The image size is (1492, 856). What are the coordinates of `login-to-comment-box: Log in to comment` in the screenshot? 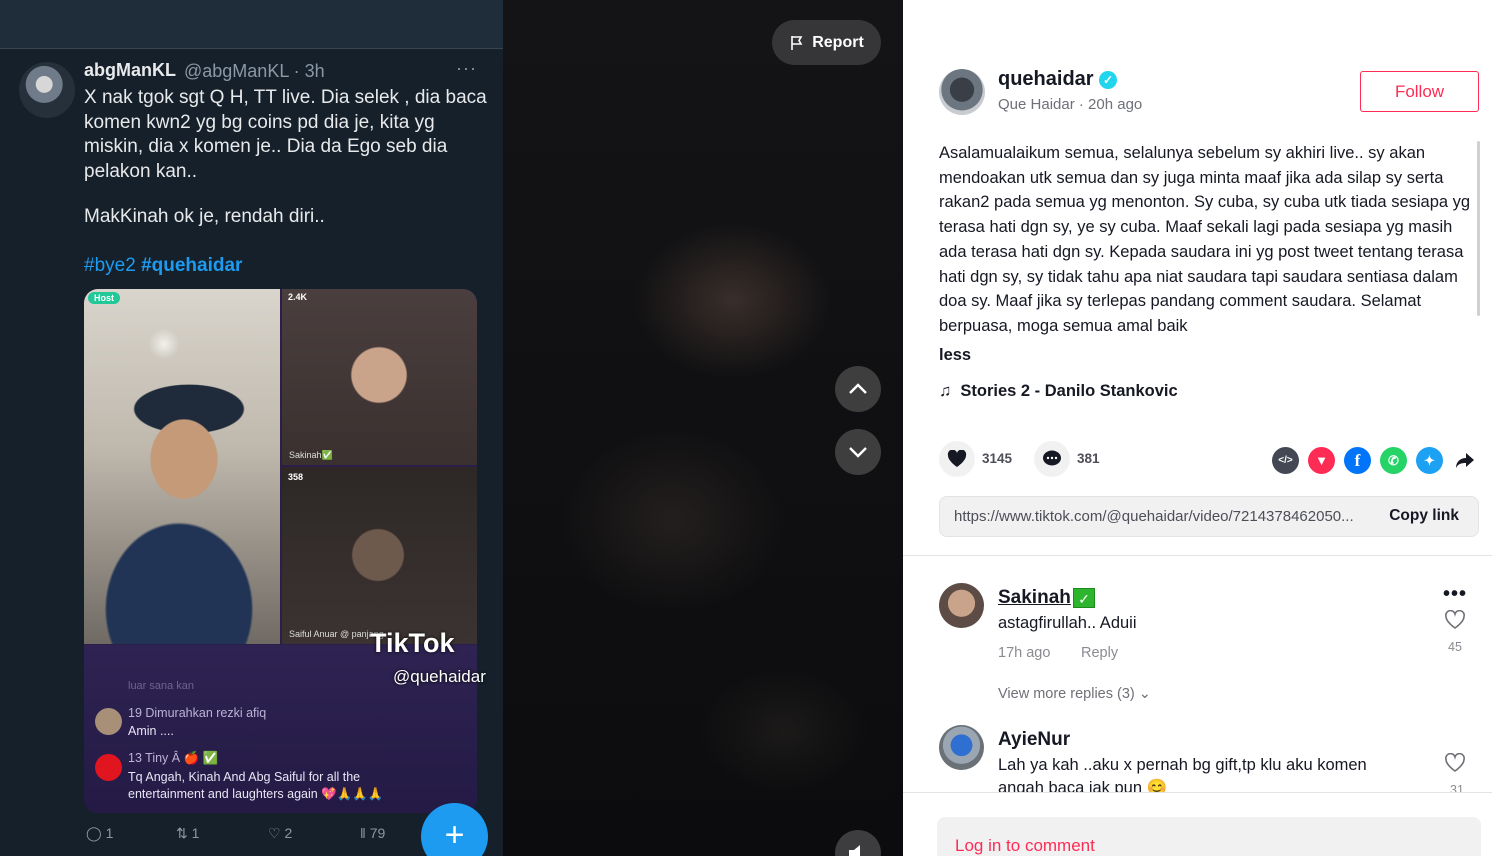 It's located at (1209, 836).